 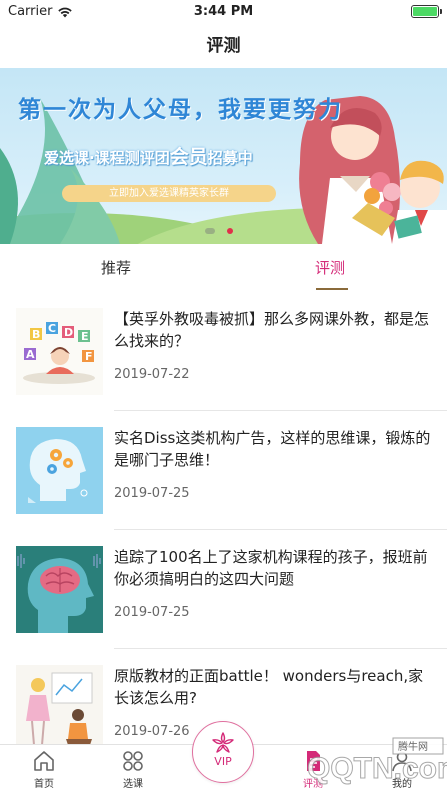 What do you see at coordinates (402, 761) in the screenshot?
I see `user-icon` at bounding box center [402, 761].